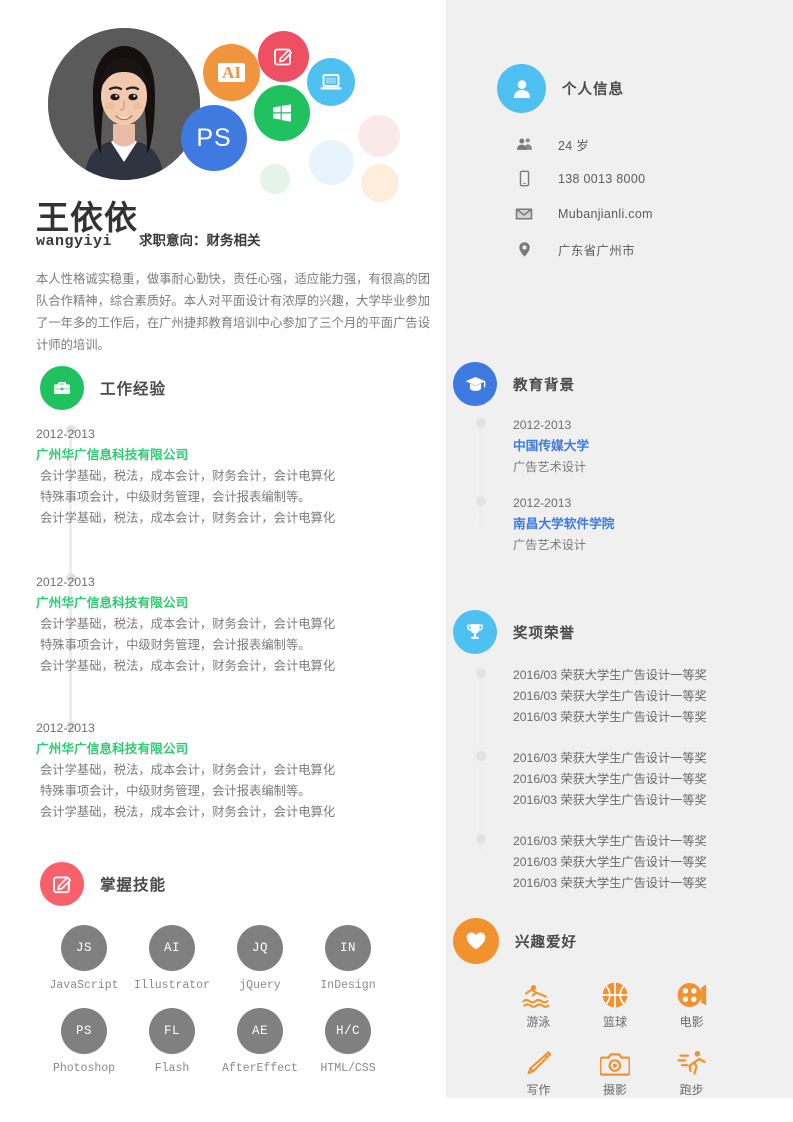  I want to click on graduation-cap-icon, so click(475, 384).